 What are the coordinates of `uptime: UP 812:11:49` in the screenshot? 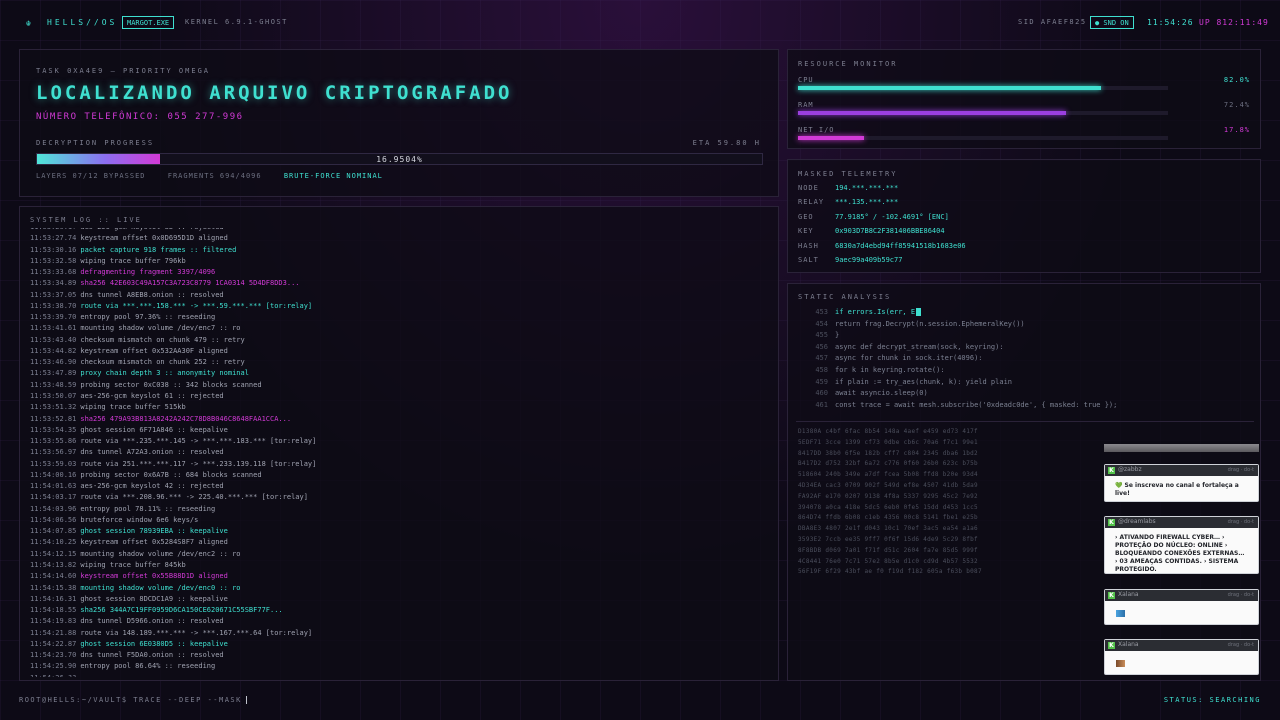 It's located at (1234, 22).